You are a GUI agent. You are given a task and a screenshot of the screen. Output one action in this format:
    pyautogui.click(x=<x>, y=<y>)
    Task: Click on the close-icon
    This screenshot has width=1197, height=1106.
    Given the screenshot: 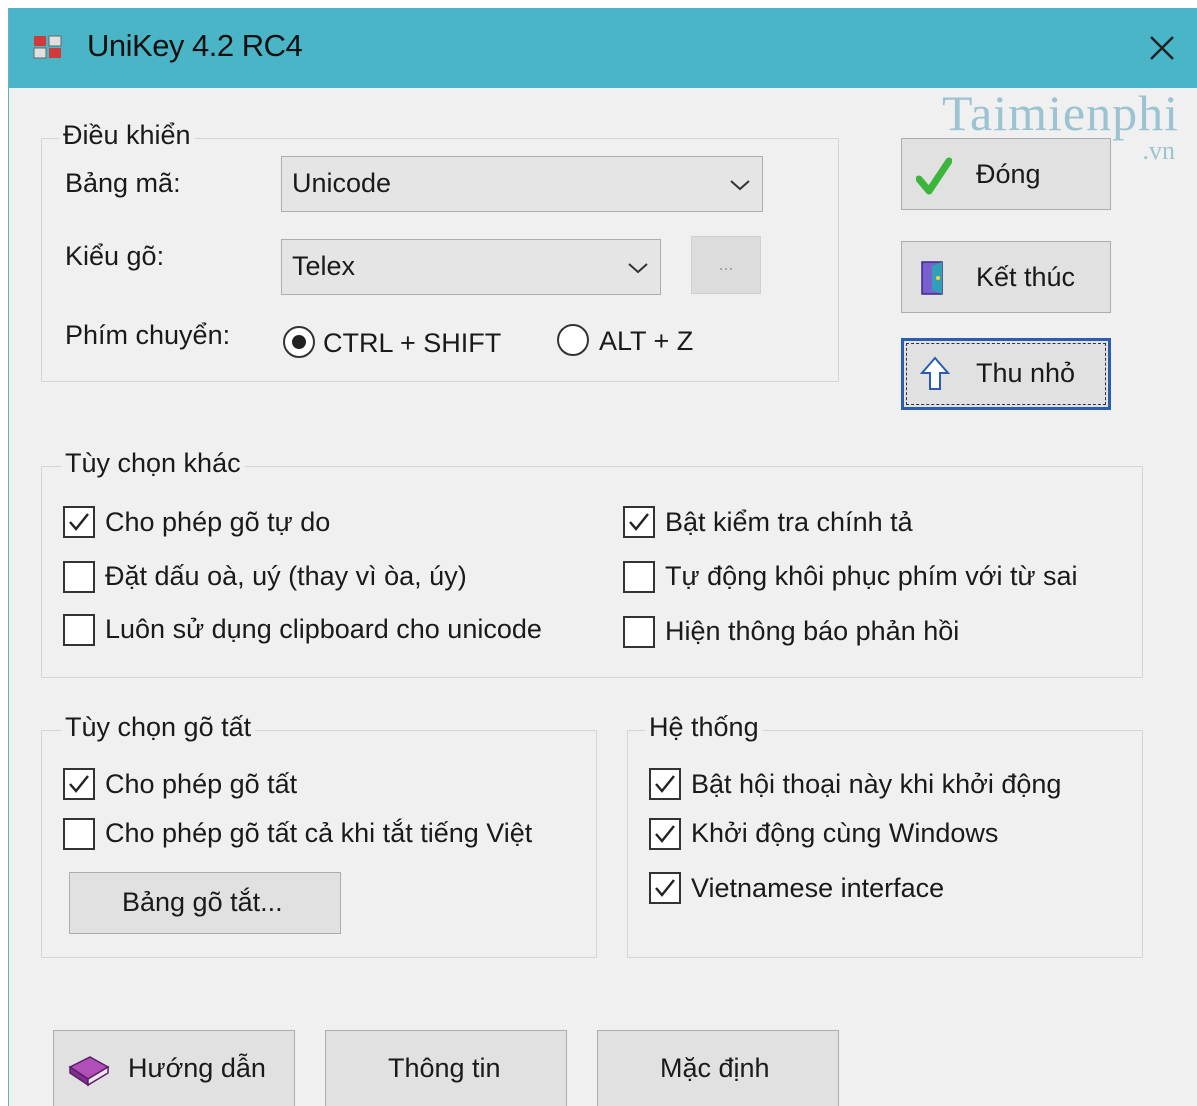 What is the action you would take?
    pyautogui.click(x=1162, y=48)
    